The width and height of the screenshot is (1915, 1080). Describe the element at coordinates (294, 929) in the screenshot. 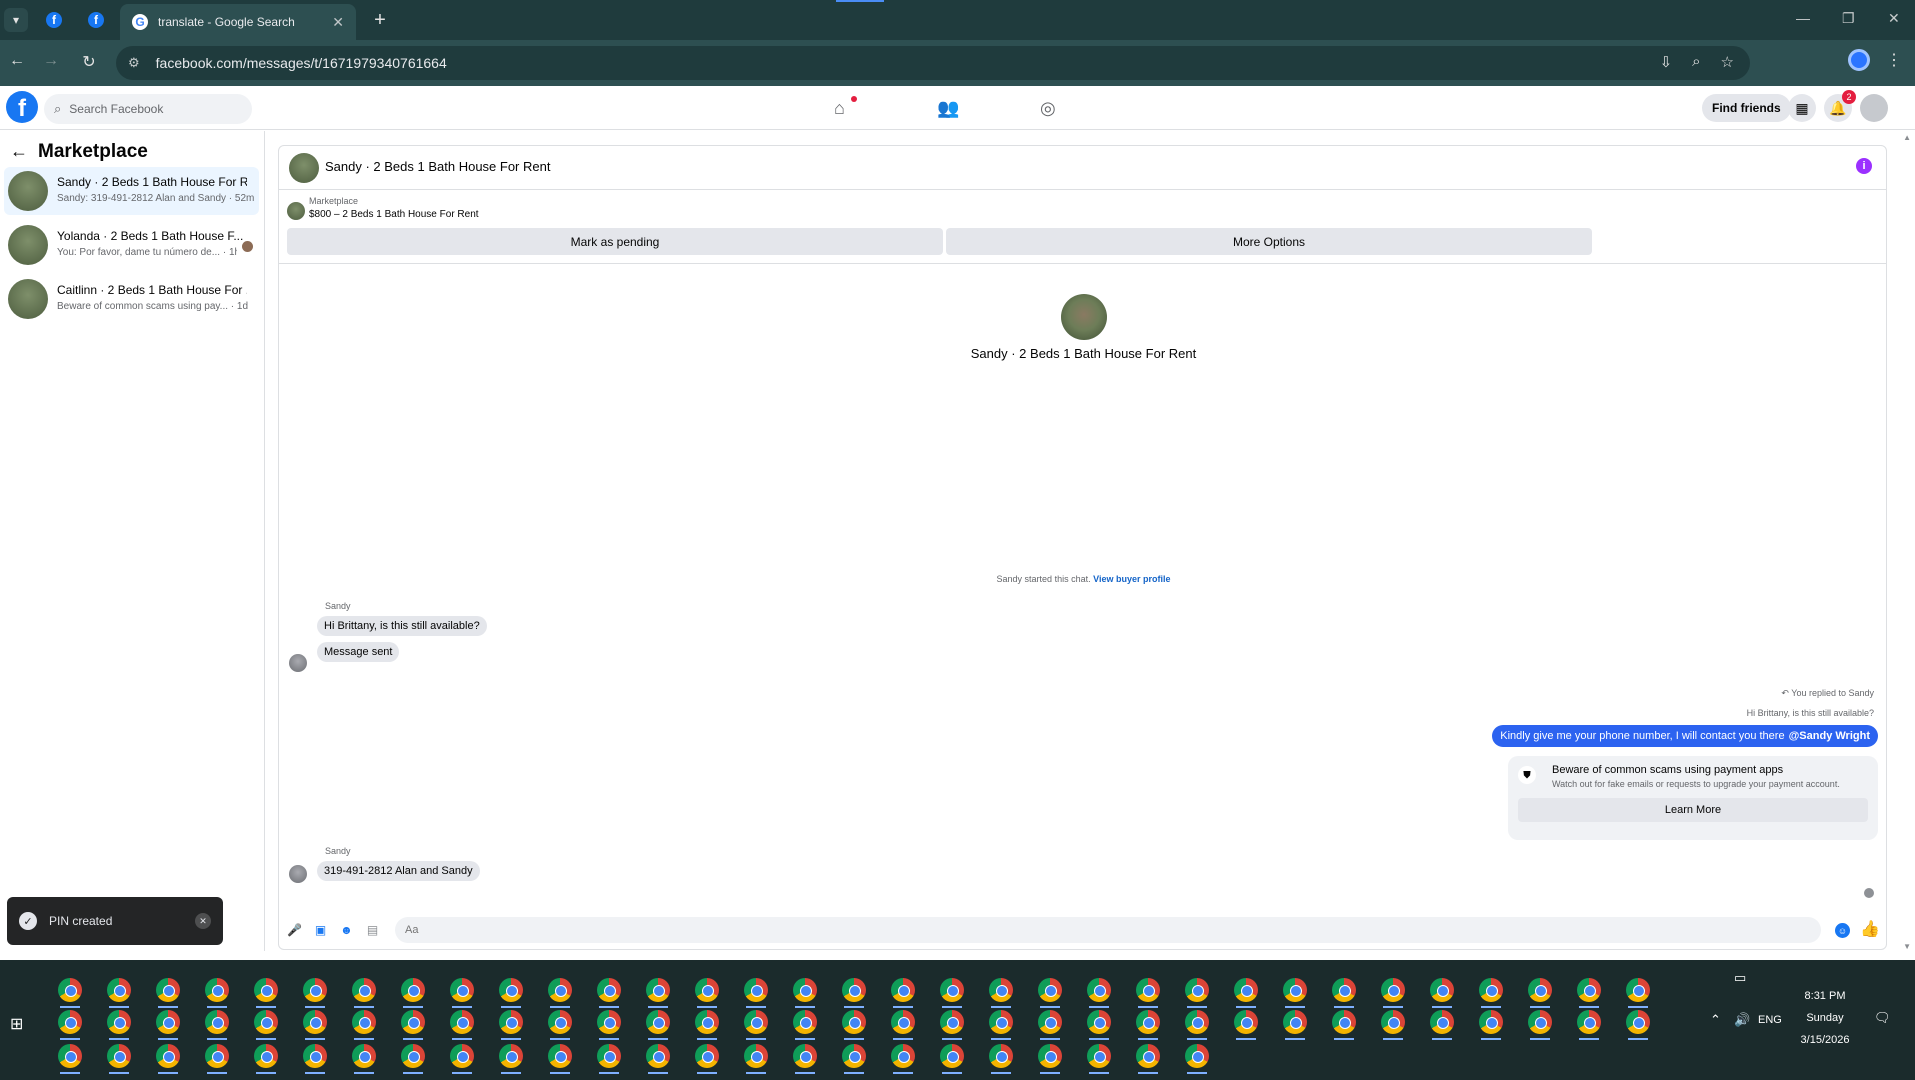

I see `microphone-icon: 🎤` at that location.